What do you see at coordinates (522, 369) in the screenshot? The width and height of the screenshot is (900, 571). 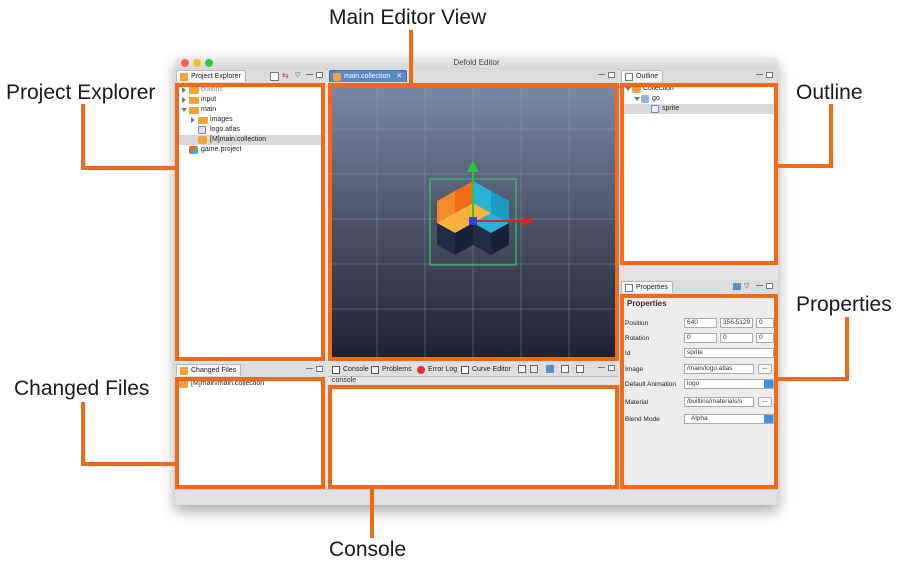 I see `clear-console-icon` at bounding box center [522, 369].